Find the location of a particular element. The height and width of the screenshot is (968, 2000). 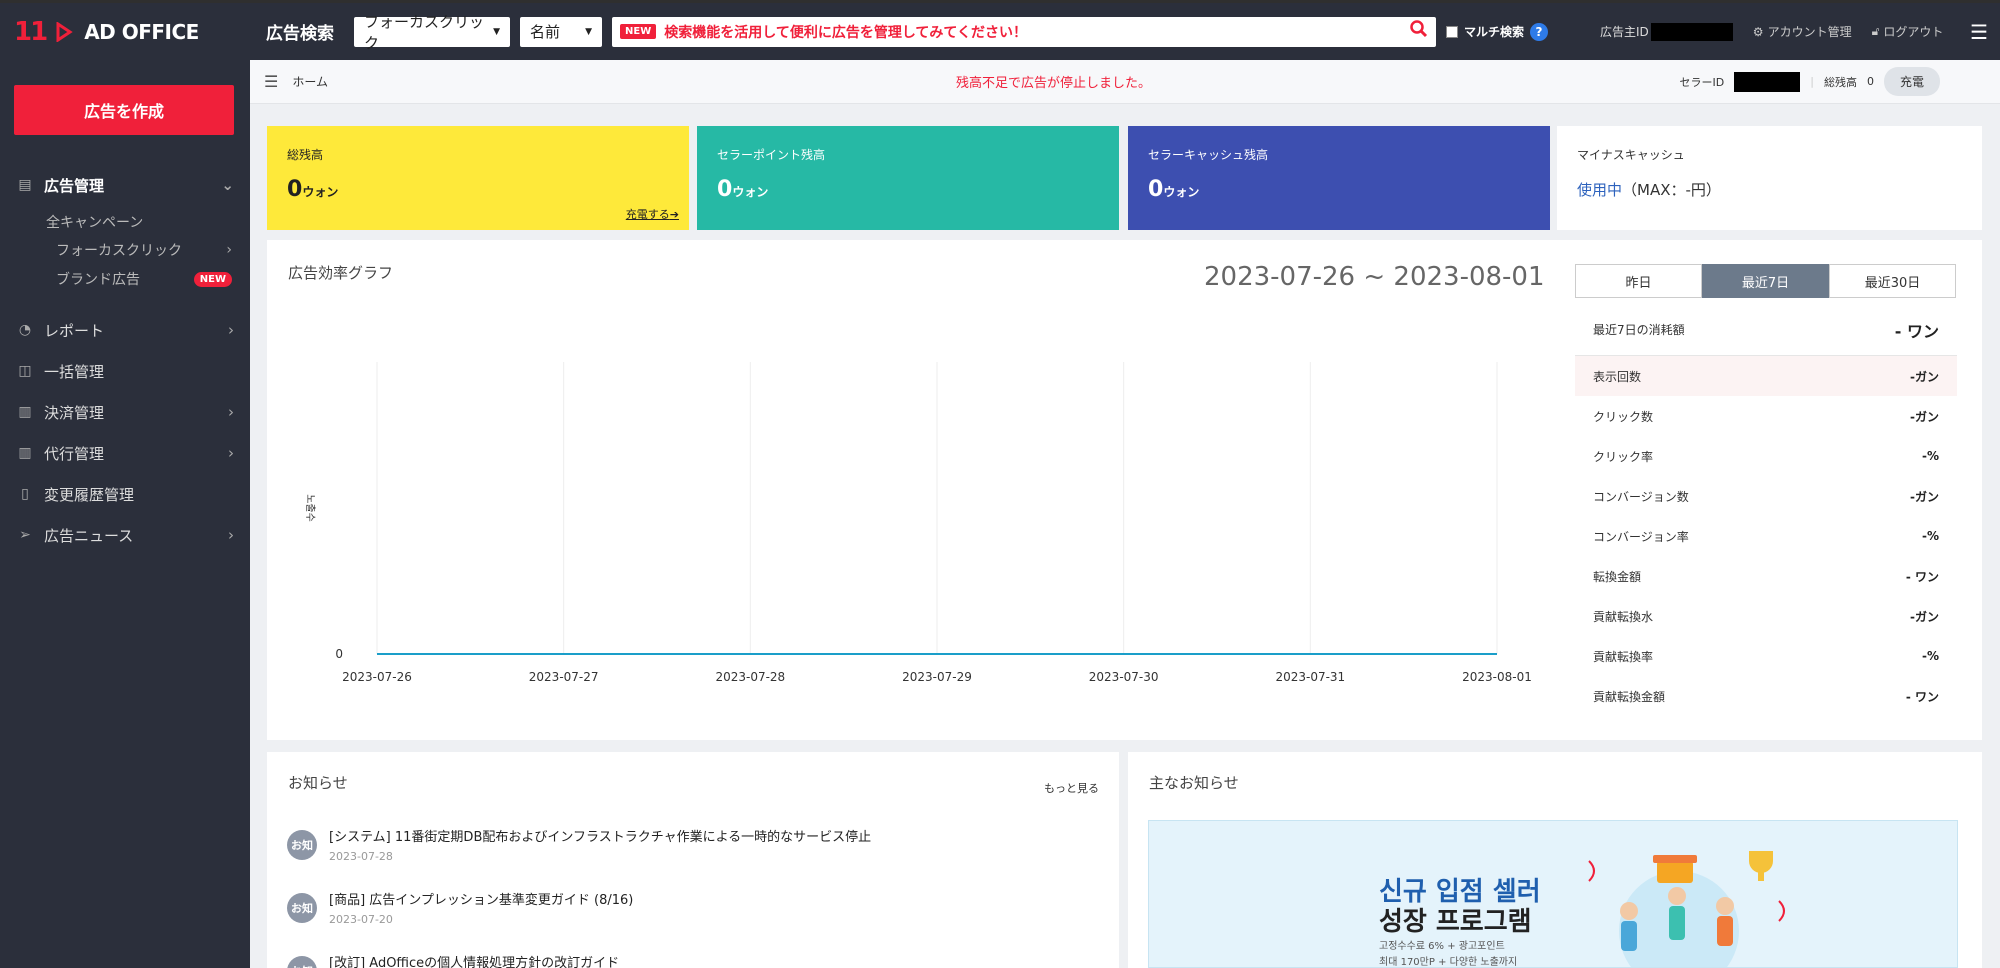

sidebar-subitem-brand-ads: ブランド広告 NEW is located at coordinates (144, 279).